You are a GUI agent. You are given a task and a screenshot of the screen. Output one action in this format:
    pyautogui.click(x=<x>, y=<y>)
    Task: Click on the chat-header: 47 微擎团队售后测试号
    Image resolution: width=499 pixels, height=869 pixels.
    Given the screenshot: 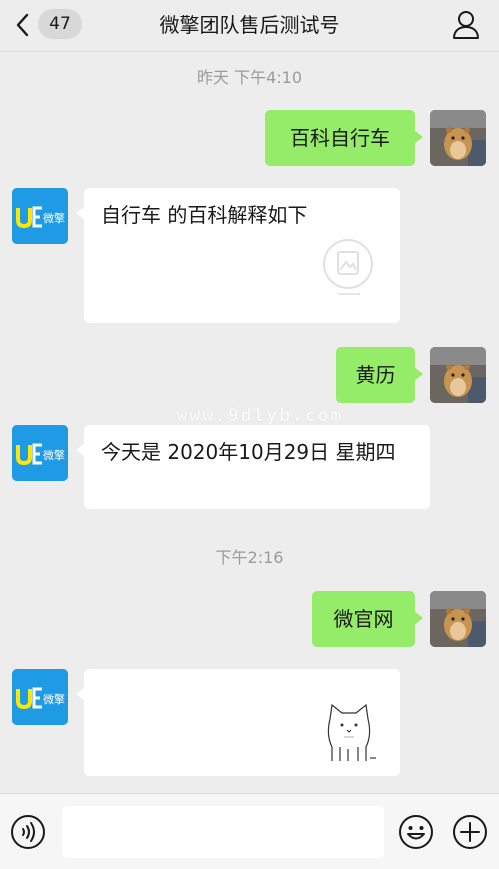 What is the action you would take?
    pyautogui.click(x=249, y=26)
    